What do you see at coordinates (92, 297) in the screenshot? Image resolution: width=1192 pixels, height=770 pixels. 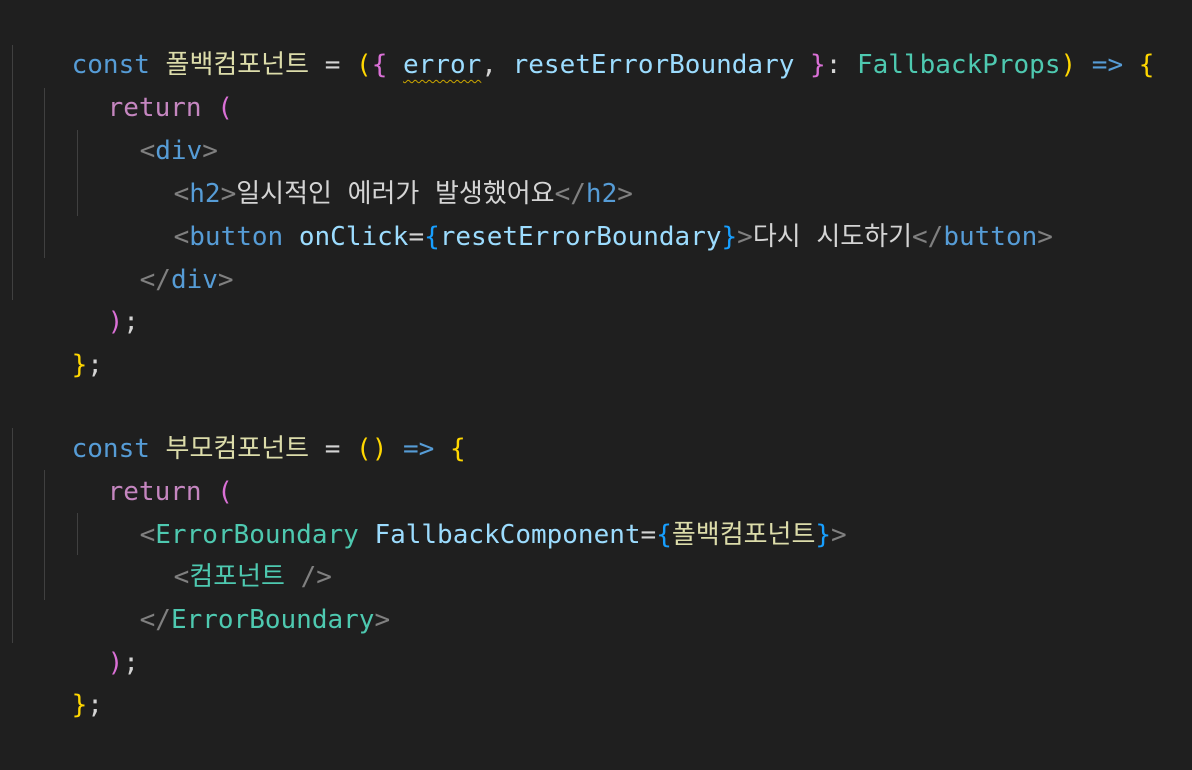 I see `code-line-7: );` at bounding box center [92, 297].